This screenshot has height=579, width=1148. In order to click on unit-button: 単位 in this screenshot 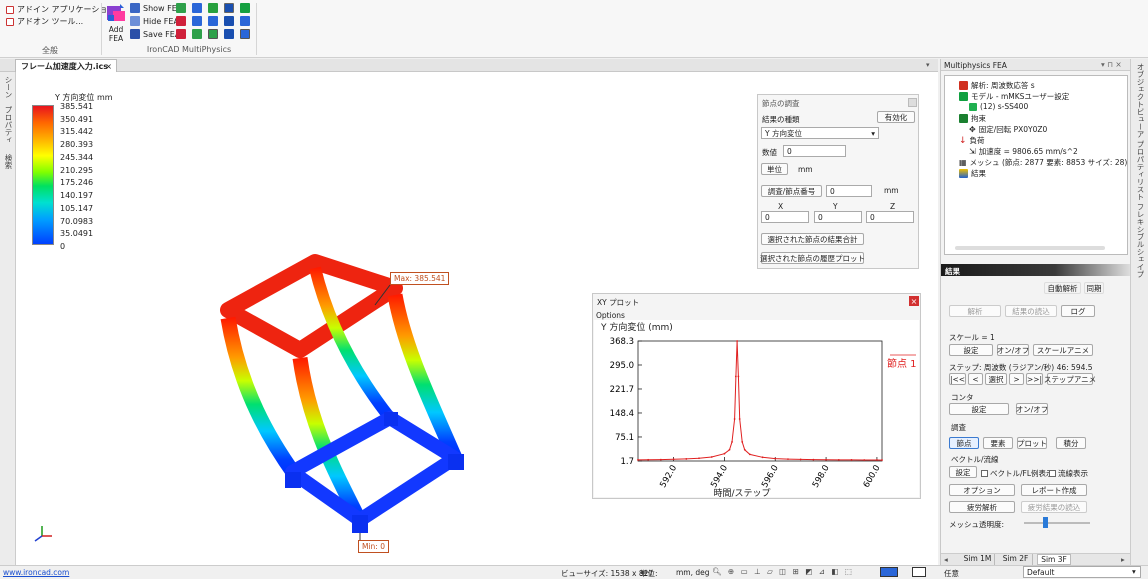, I will do `click(774, 169)`.